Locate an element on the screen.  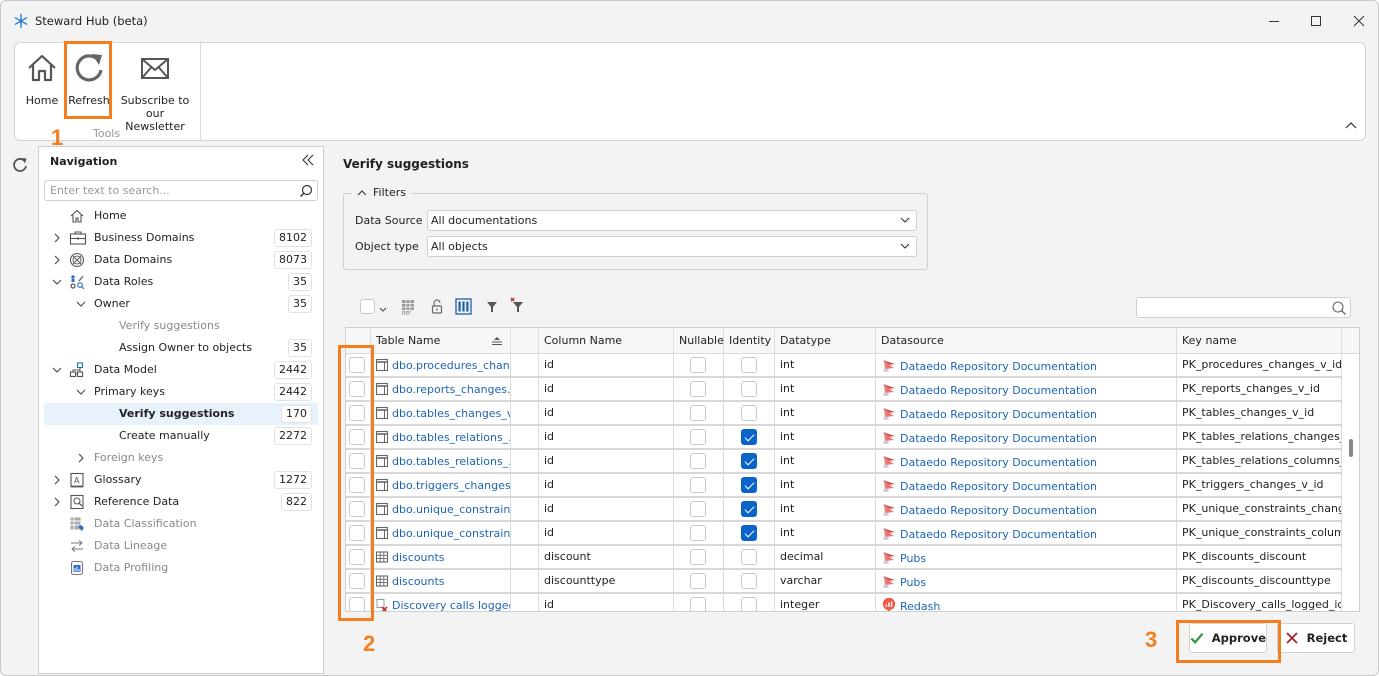
ribbon-home-button: Home is located at coordinates (42, 76).